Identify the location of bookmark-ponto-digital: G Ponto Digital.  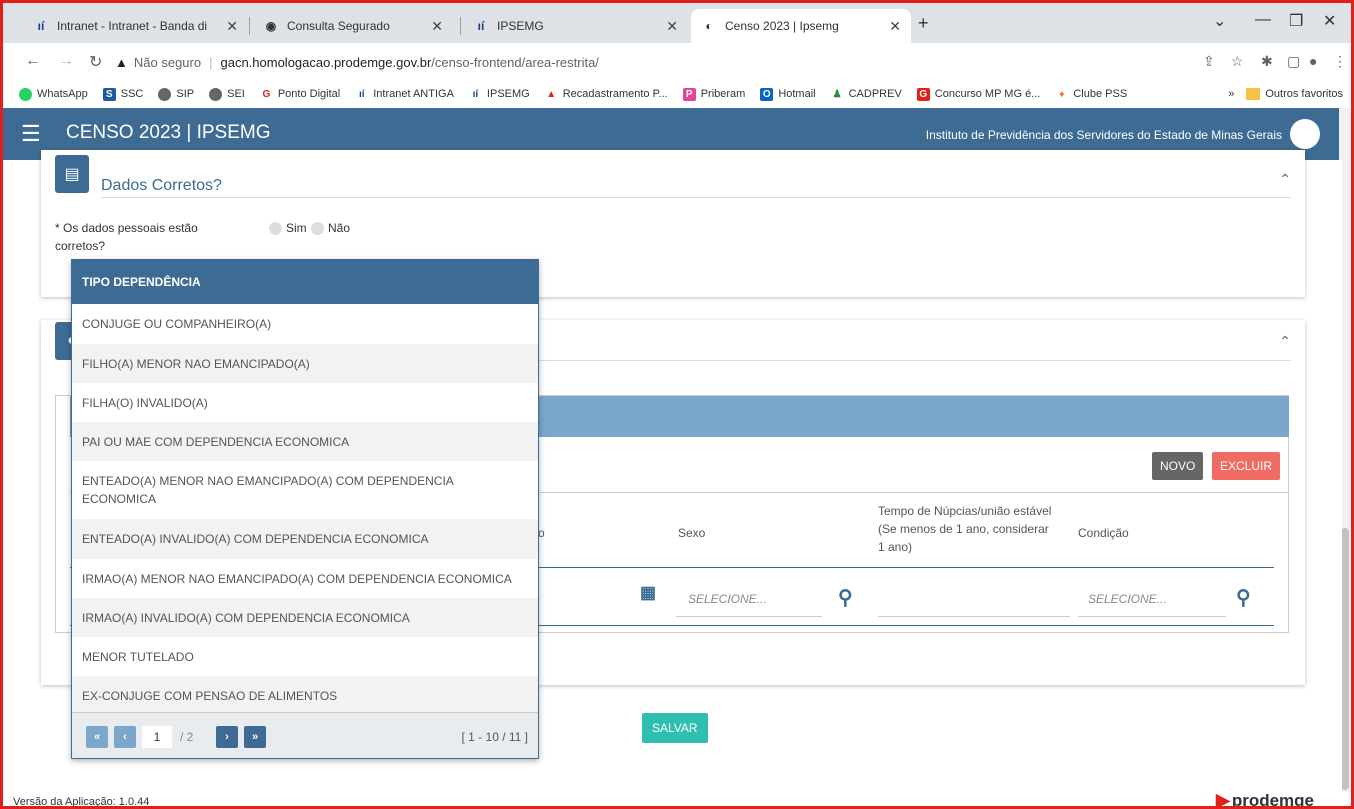
(299, 94).